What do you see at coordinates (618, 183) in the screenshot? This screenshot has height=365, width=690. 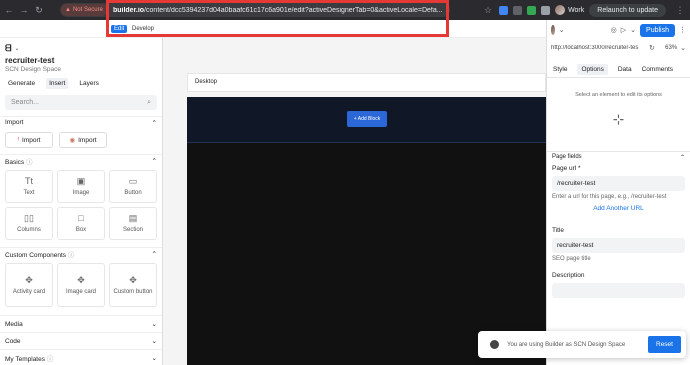 I see `page-url-input: /recruiter-test` at bounding box center [618, 183].